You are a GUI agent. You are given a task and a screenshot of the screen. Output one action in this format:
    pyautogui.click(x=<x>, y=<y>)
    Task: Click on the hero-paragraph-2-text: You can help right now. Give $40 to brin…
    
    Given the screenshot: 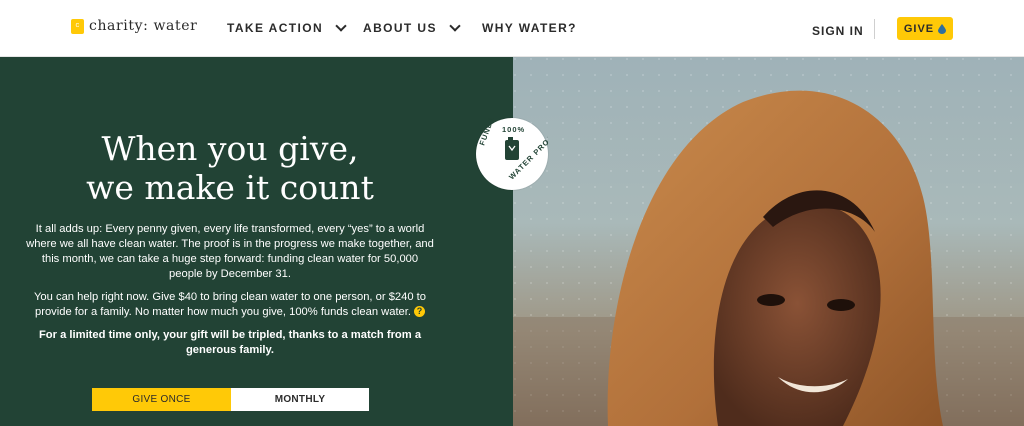 What is the action you would take?
    pyautogui.click(x=230, y=304)
    